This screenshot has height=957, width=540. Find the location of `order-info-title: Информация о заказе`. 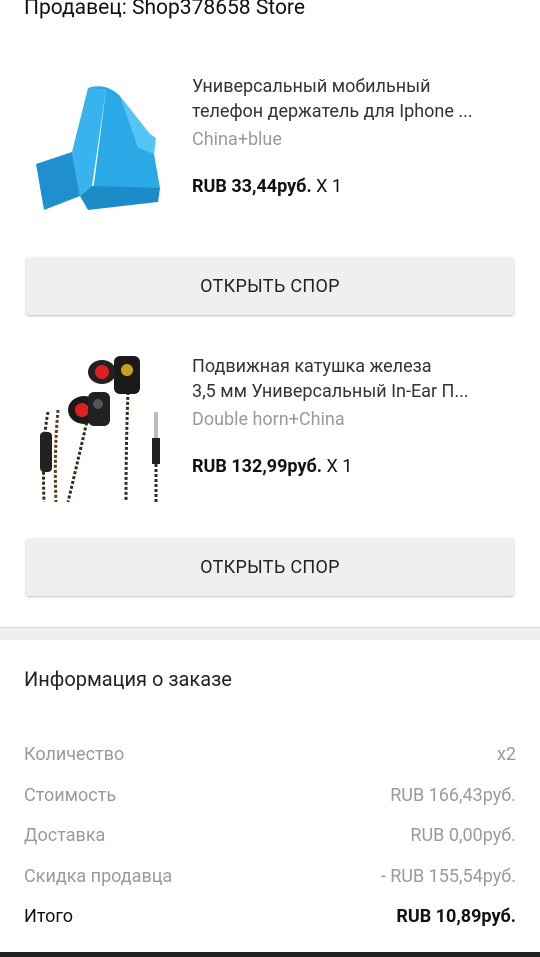

order-info-title: Информация о заказе is located at coordinates (128, 679).